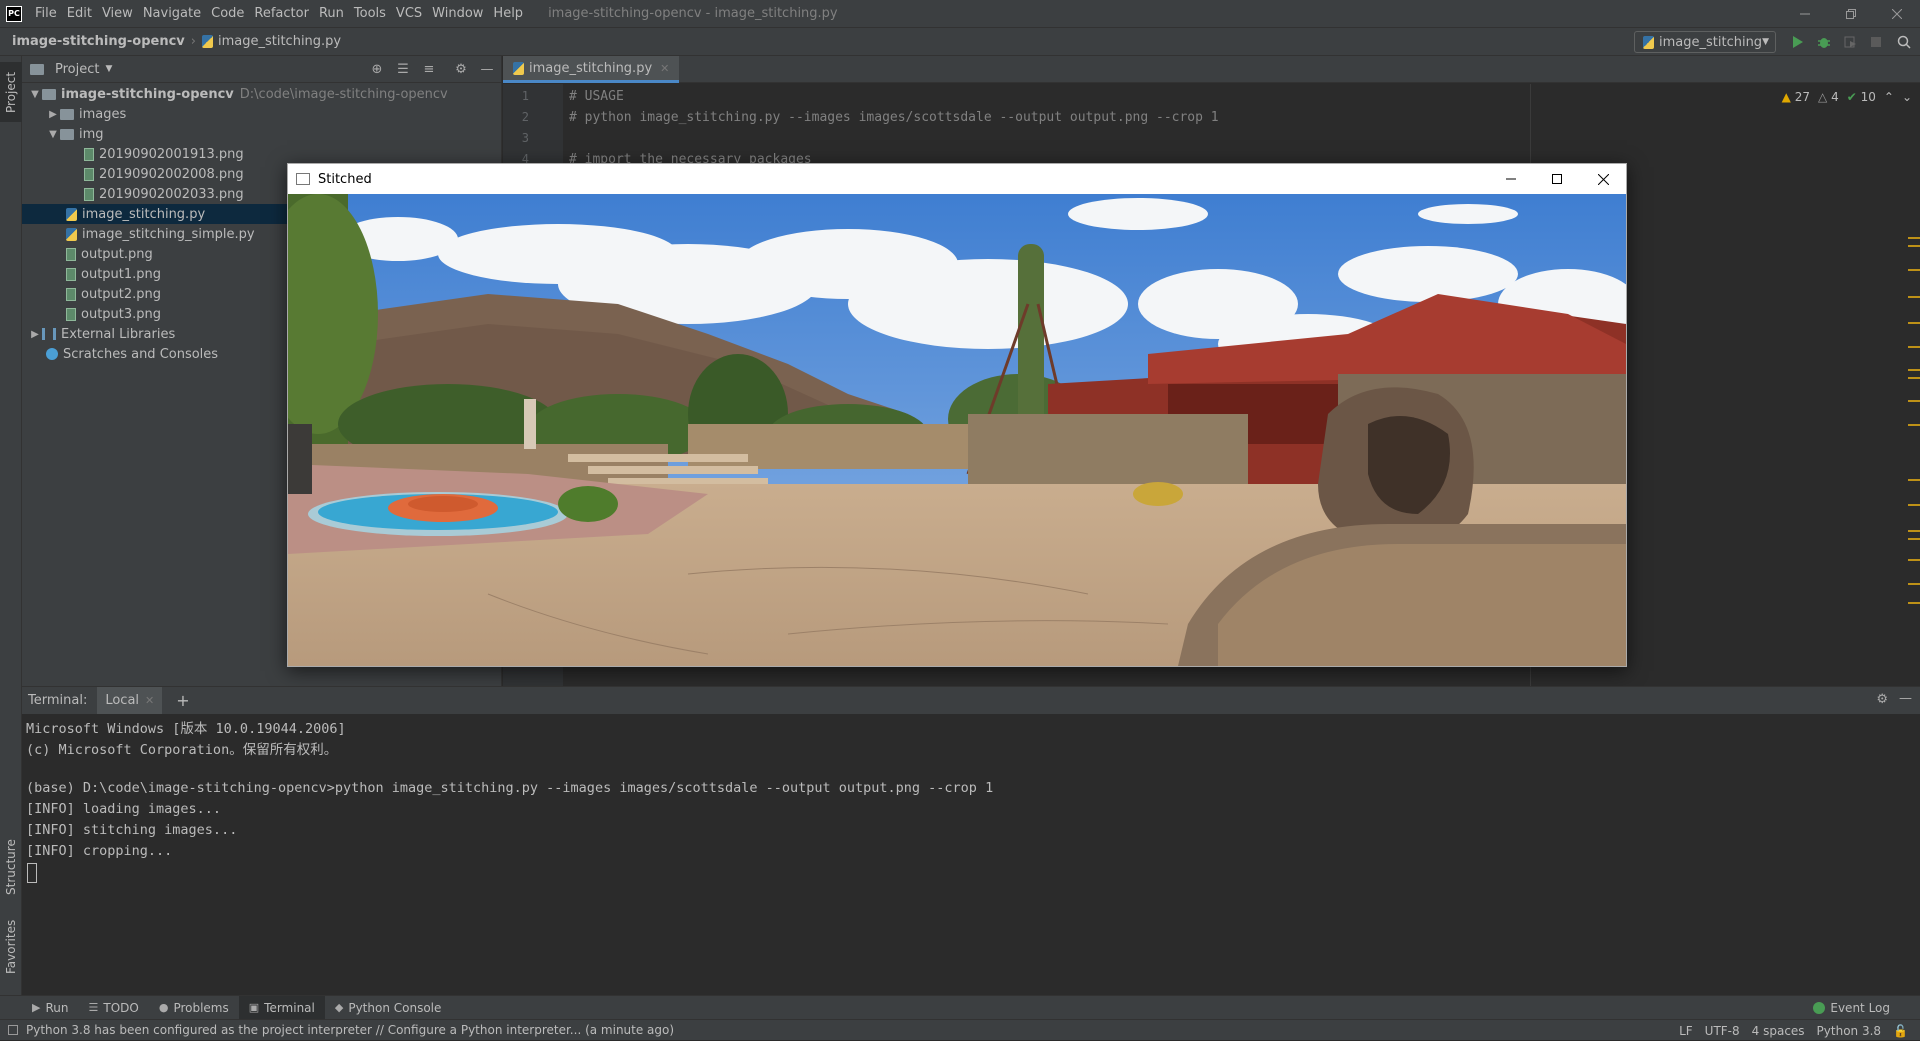  Describe the element at coordinates (1907, 97) in the screenshot. I see `chevron-down-icon: ⌄` at that location.